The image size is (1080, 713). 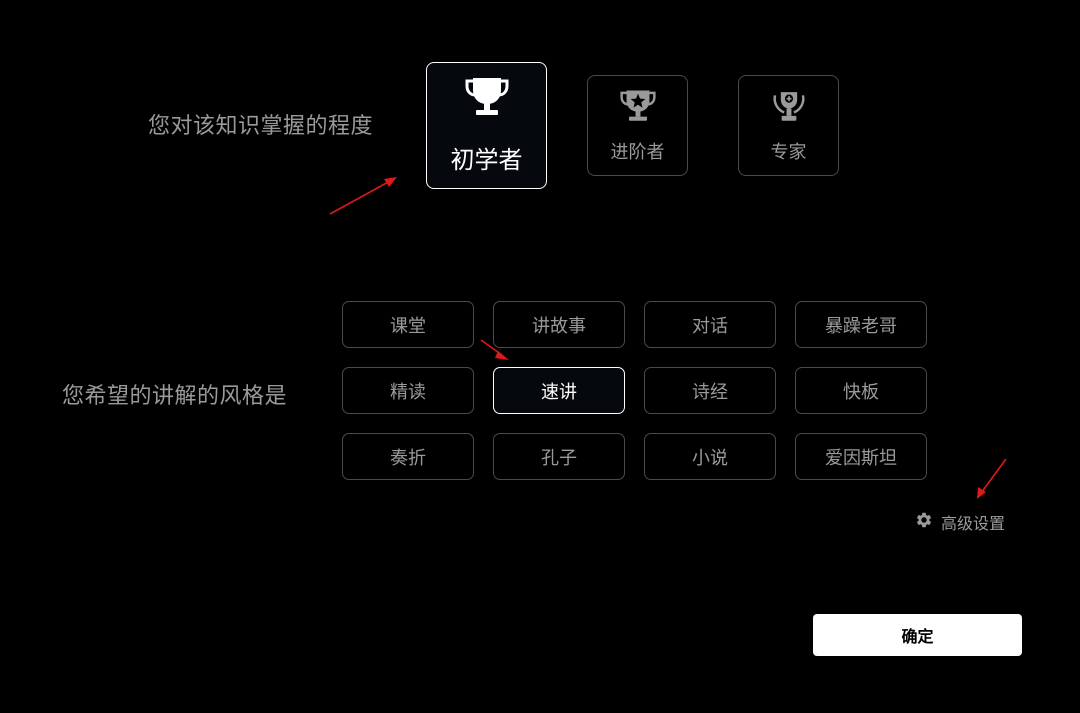 What do you see at coordinates (973, 523) in the screenshot?
I see `advanced-settings-label: 高级设置` at bounding box center [973, 523].